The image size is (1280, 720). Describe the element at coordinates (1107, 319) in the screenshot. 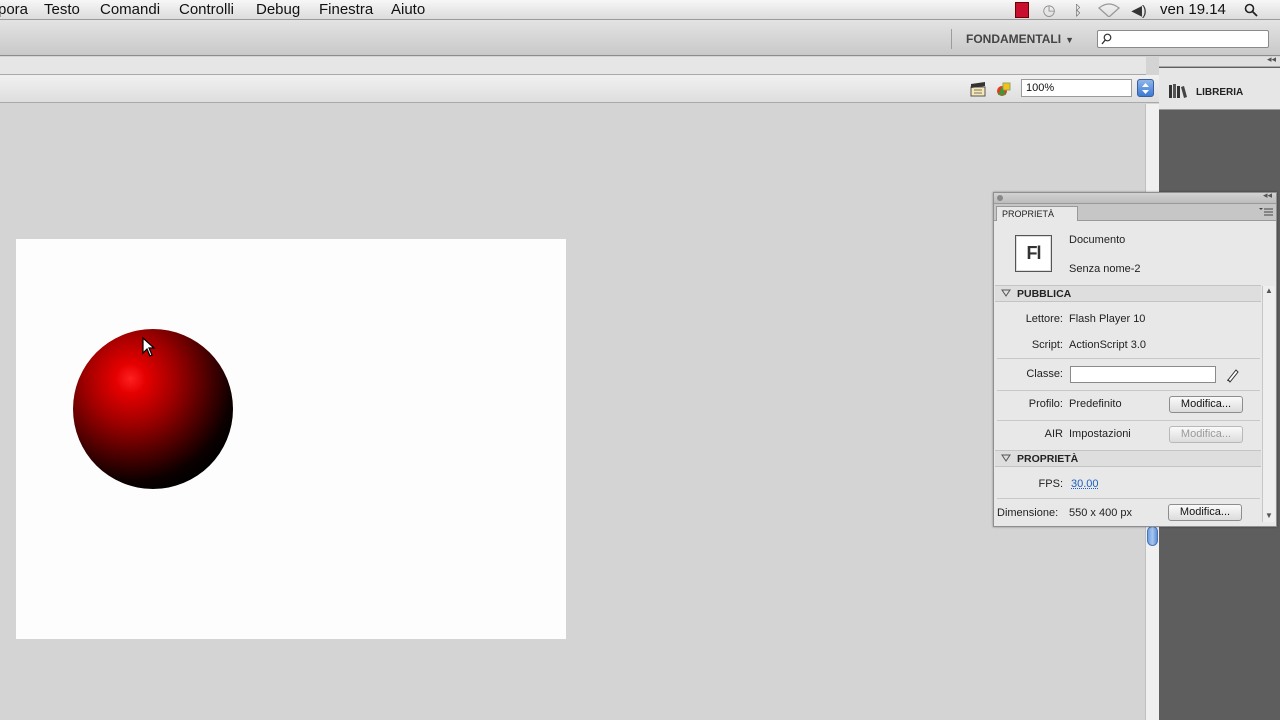

I see `player-value: Flash Player 10` at that location.